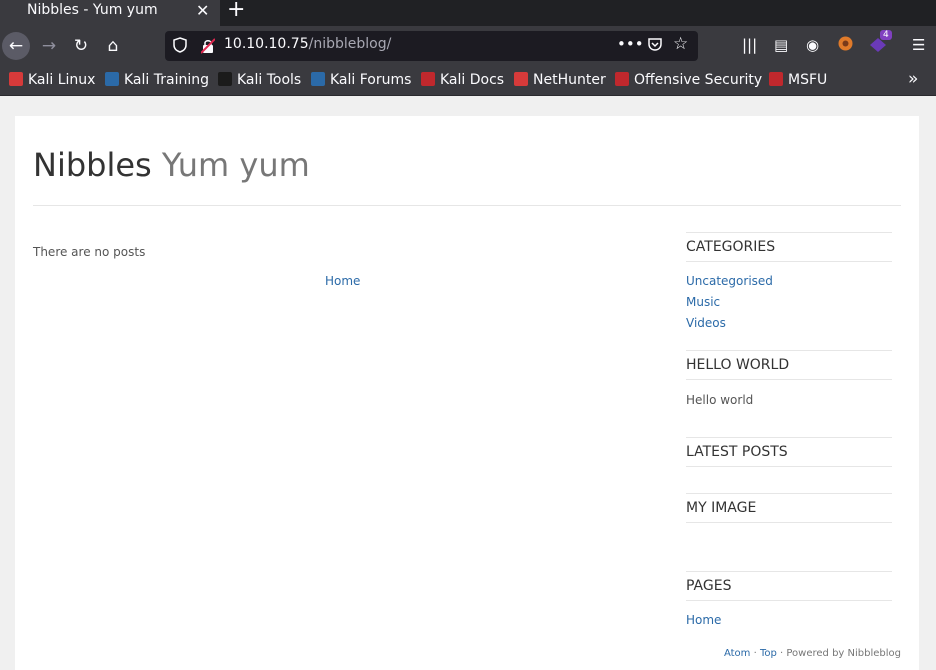  I want to click on page-link-home: Home, so click(703, 620).